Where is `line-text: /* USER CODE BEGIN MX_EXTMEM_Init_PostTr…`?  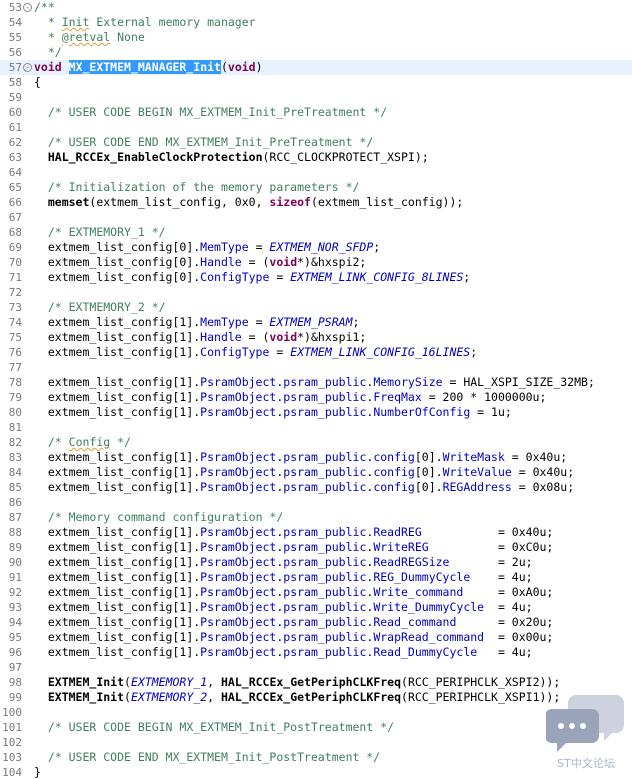
line-text: /* USER CODE BEGIN MX_EXTMEM_Init_PostTr… is located at coordinates (214, 727).